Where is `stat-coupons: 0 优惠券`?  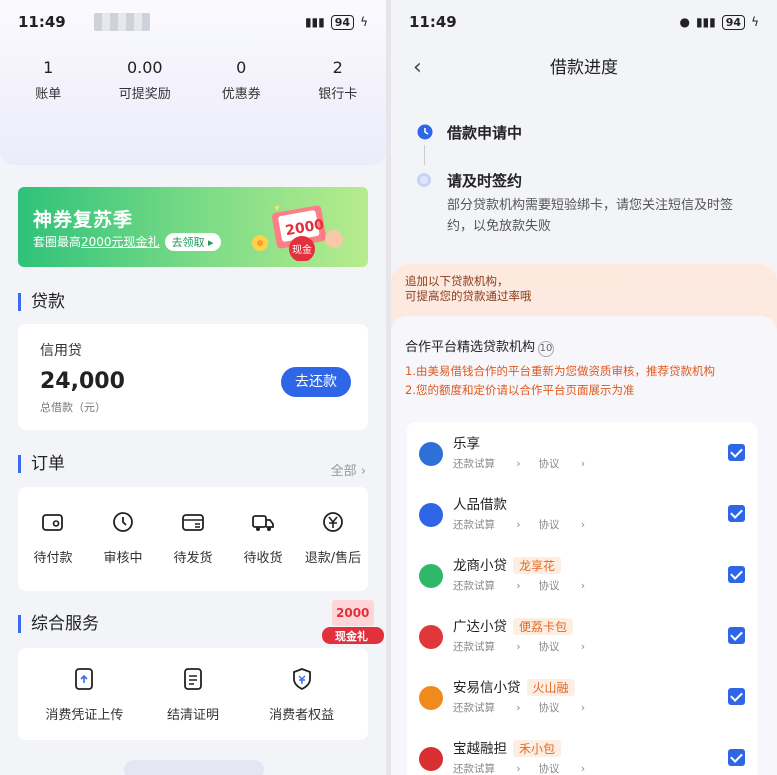 stat-coupons: 0 优惠券 is located at coordinates (241, 80).